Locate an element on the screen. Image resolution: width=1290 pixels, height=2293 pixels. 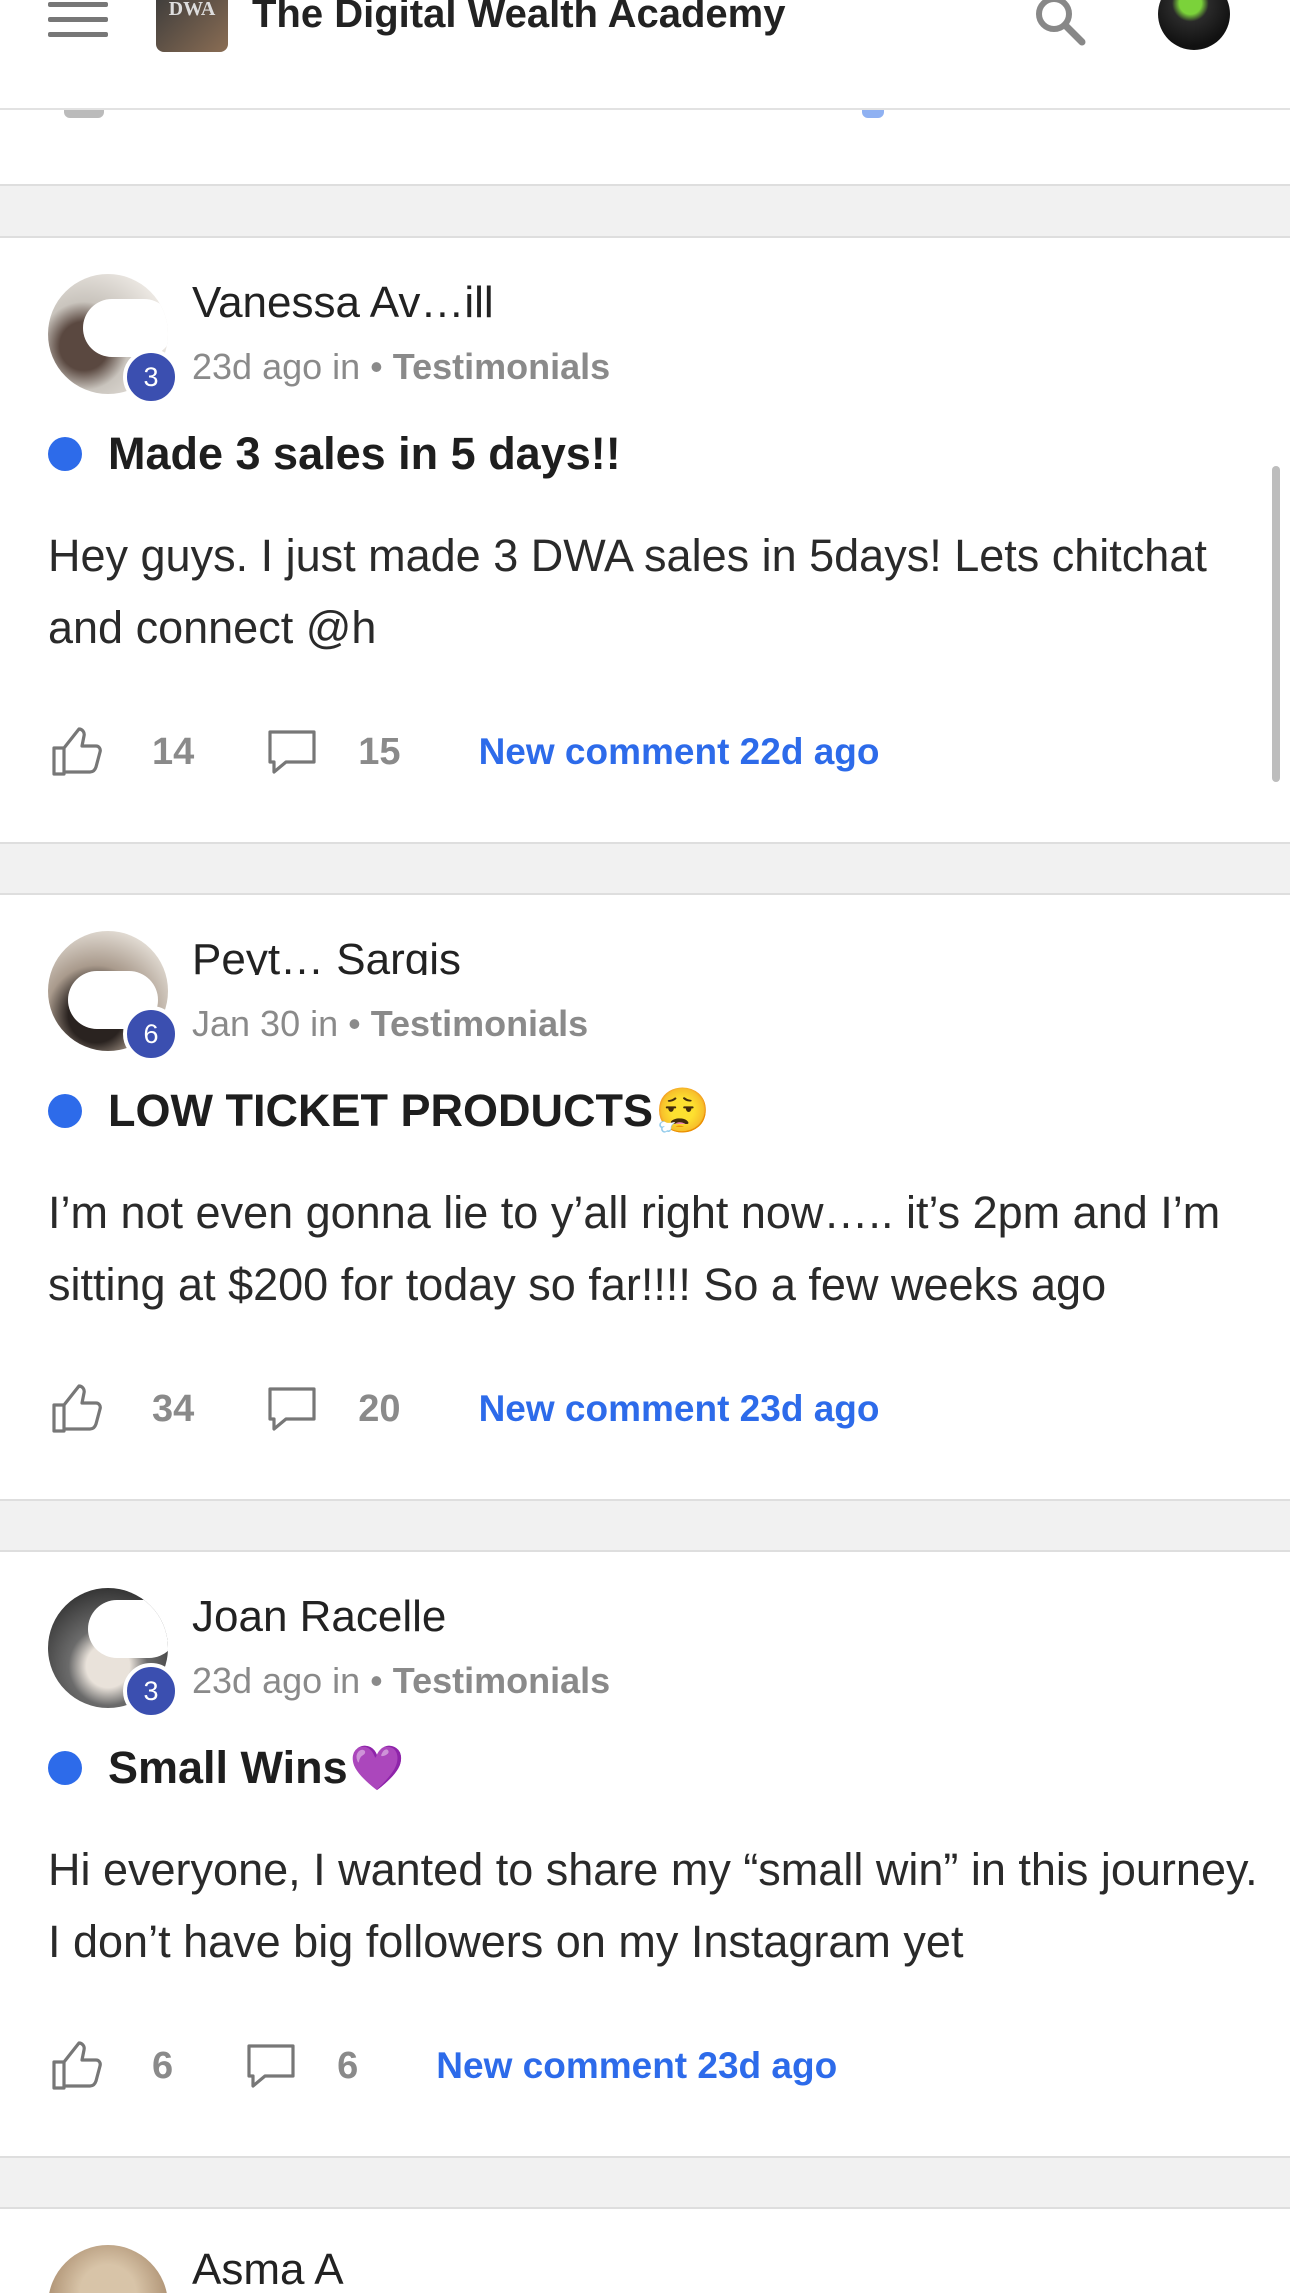
like-count: 14 is located at coordinates (173, 751).